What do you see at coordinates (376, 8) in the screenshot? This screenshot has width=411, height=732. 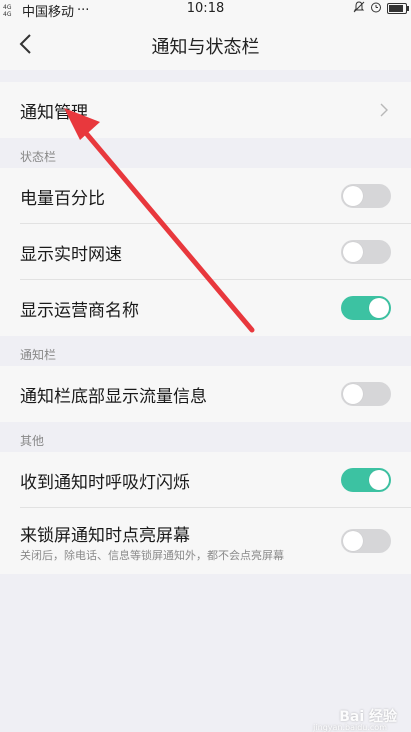 I see `alarm-icon` at bounding box center [376, 8].